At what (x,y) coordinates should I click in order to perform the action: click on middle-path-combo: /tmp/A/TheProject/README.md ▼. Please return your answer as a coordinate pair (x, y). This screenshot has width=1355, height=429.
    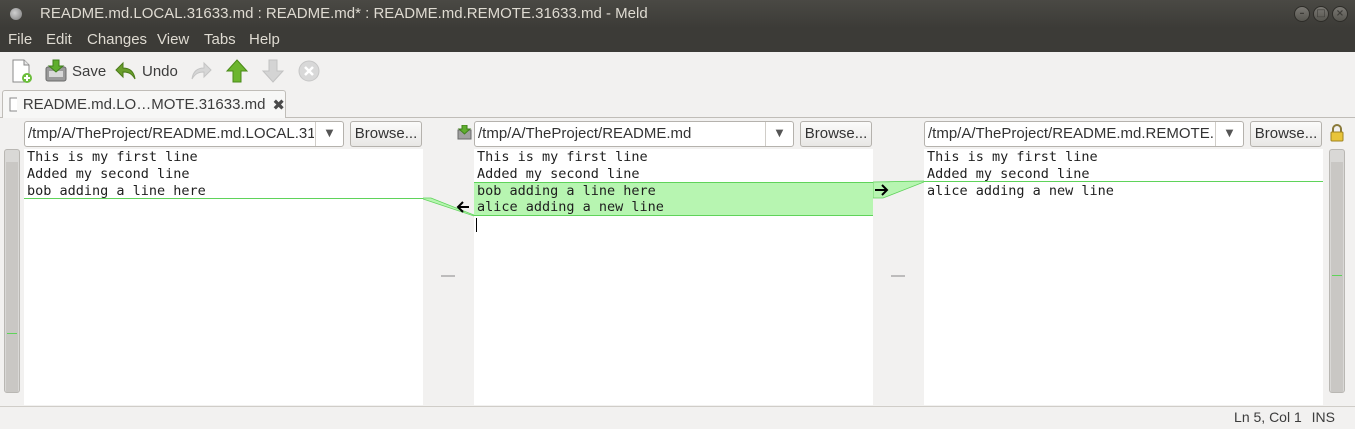
    Looking at the image, I should click on (634, 134).